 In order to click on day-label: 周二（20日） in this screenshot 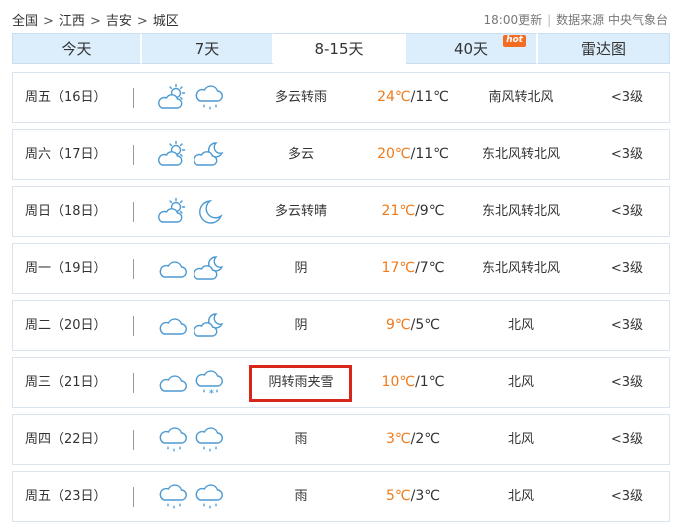, I will do `click(66, 325)`.